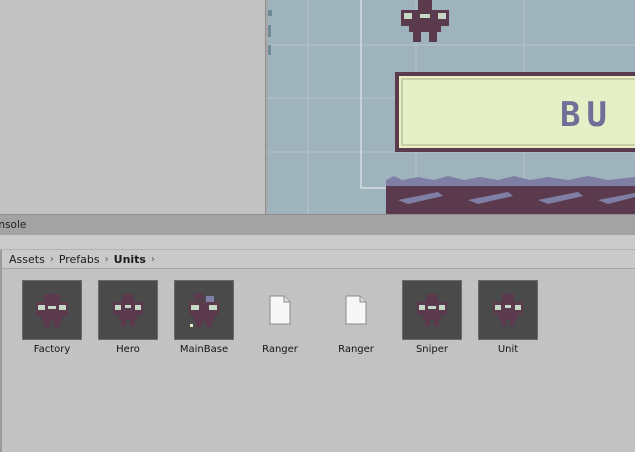 The height and width of the screenshot is (452, 635). I want to click on scene-banner-text: BU, so click(586, 115).